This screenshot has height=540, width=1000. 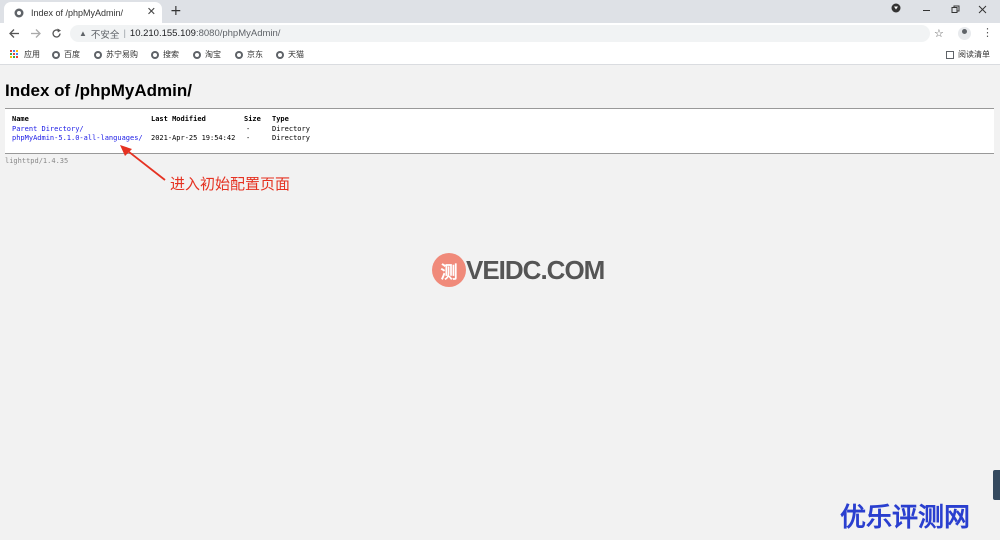 I want to click on tab-title: Index of /phpMyAdmin/, so click(x=77, y=12).